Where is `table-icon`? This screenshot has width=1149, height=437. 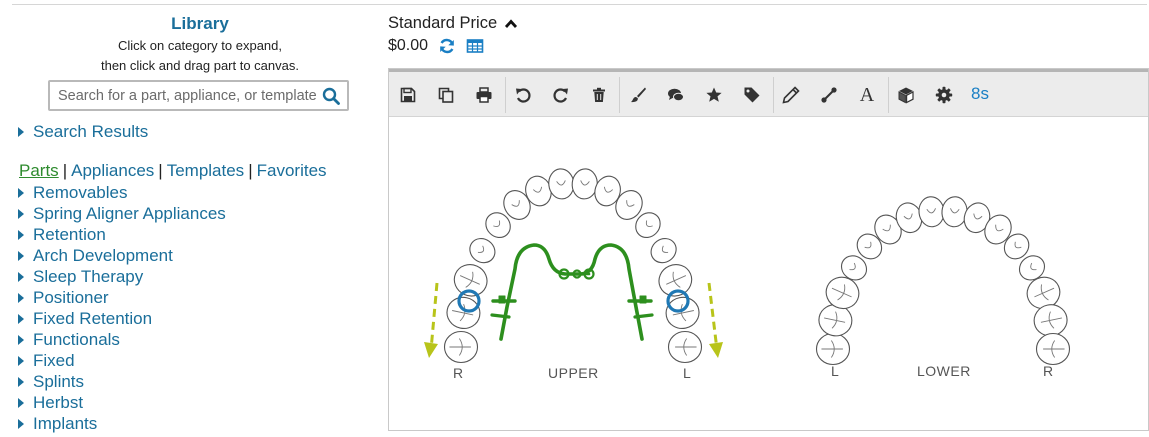 table-icon is located at coordinates (475, 46).